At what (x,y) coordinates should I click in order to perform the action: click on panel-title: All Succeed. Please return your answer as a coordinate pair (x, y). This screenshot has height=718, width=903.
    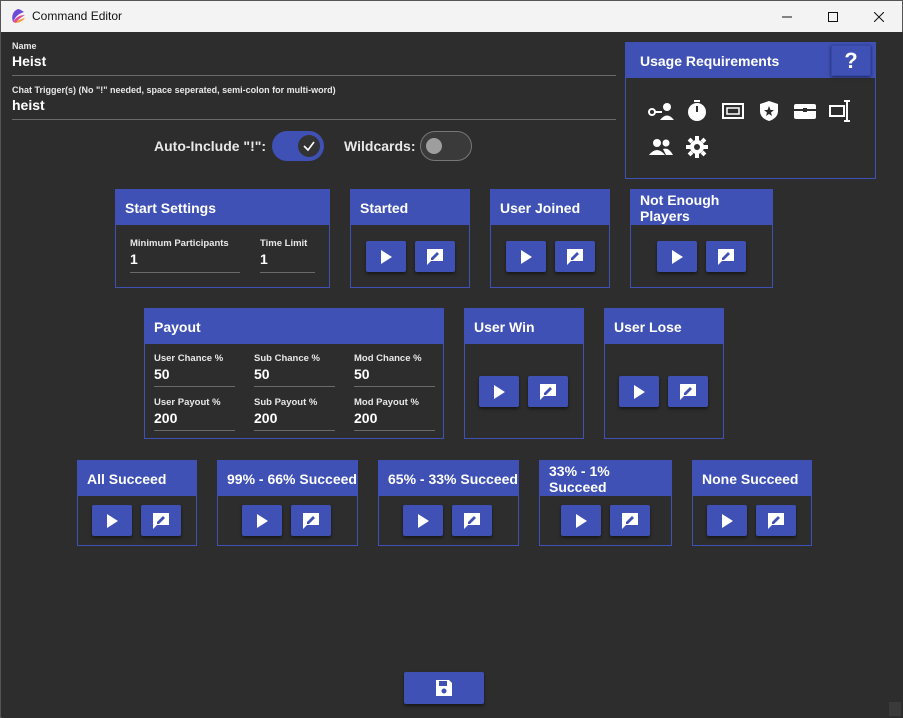
    Looking at the image, I should click on (127, 478).